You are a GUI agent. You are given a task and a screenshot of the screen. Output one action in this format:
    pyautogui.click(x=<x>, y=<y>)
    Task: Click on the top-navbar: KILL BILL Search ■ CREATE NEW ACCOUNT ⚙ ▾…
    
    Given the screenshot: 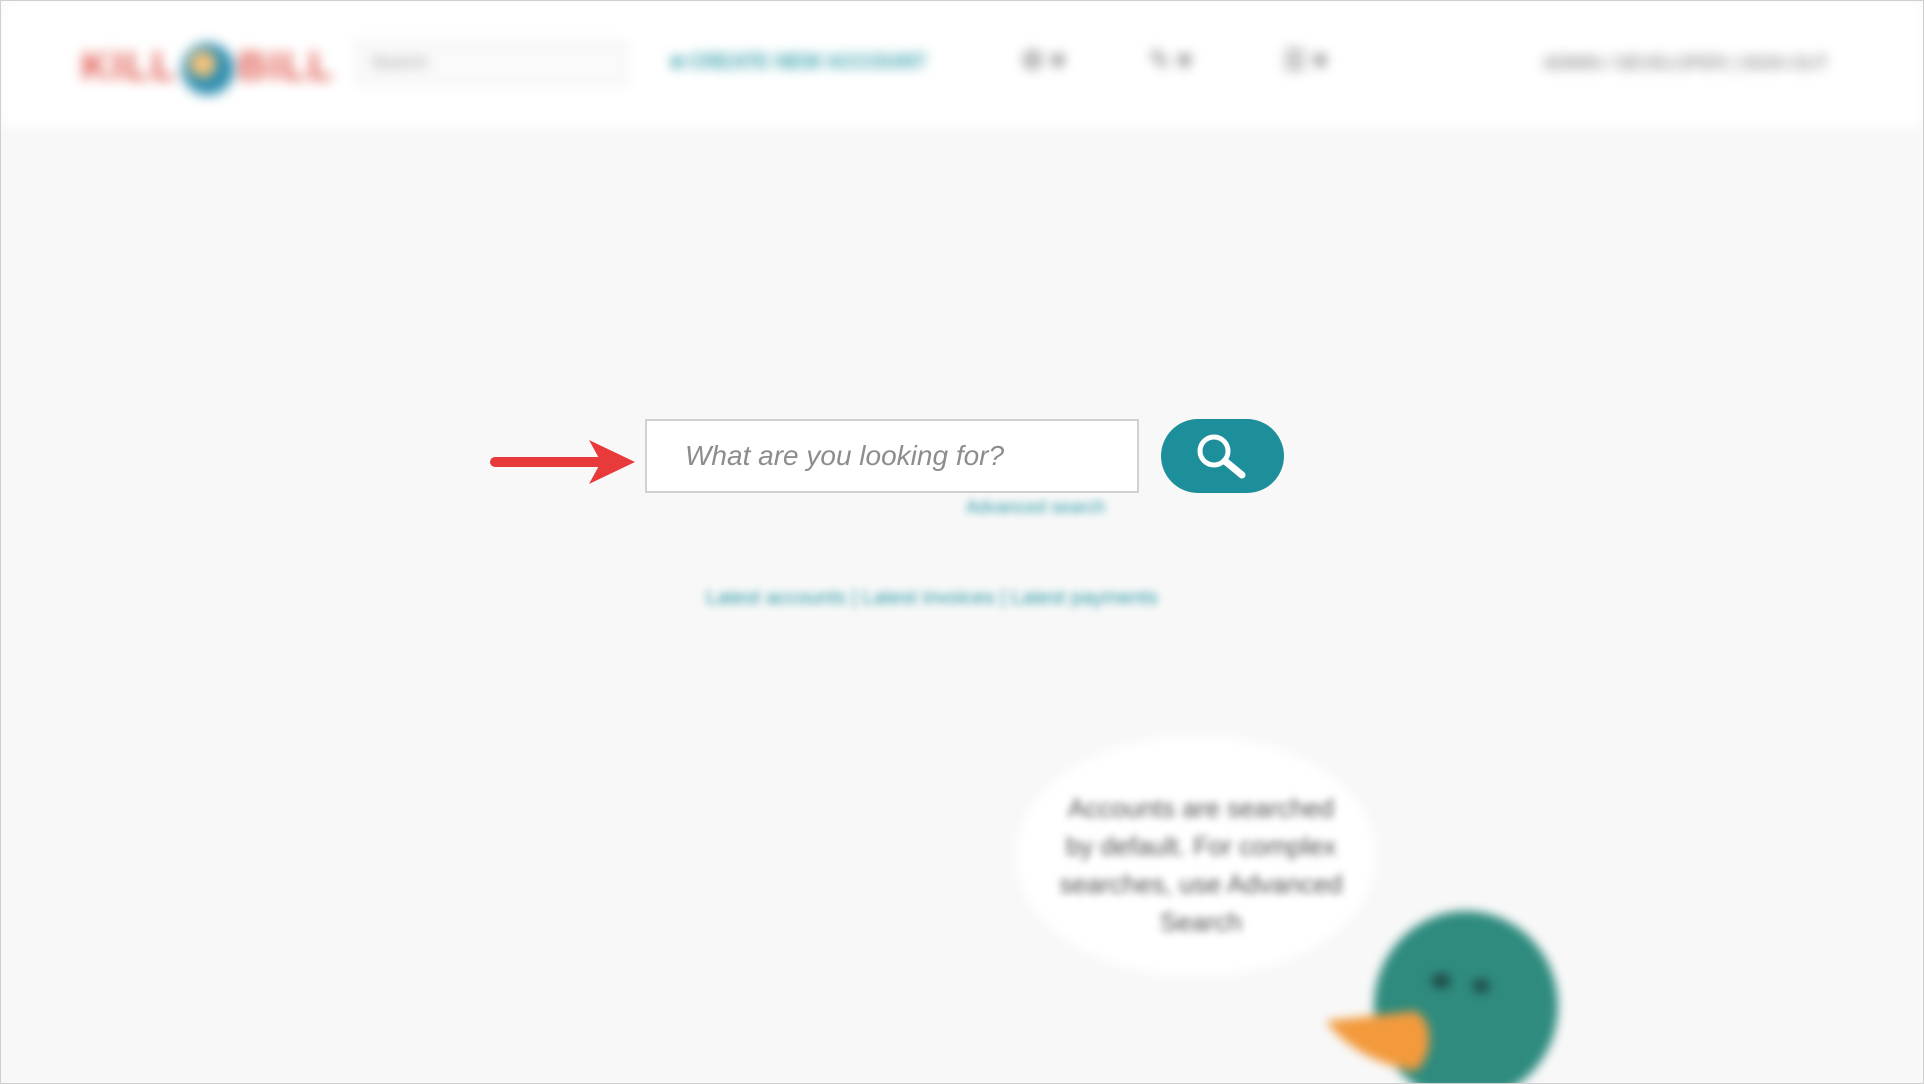 What is the action you would take?
    pyautogui.click(x=962, y=64)
    